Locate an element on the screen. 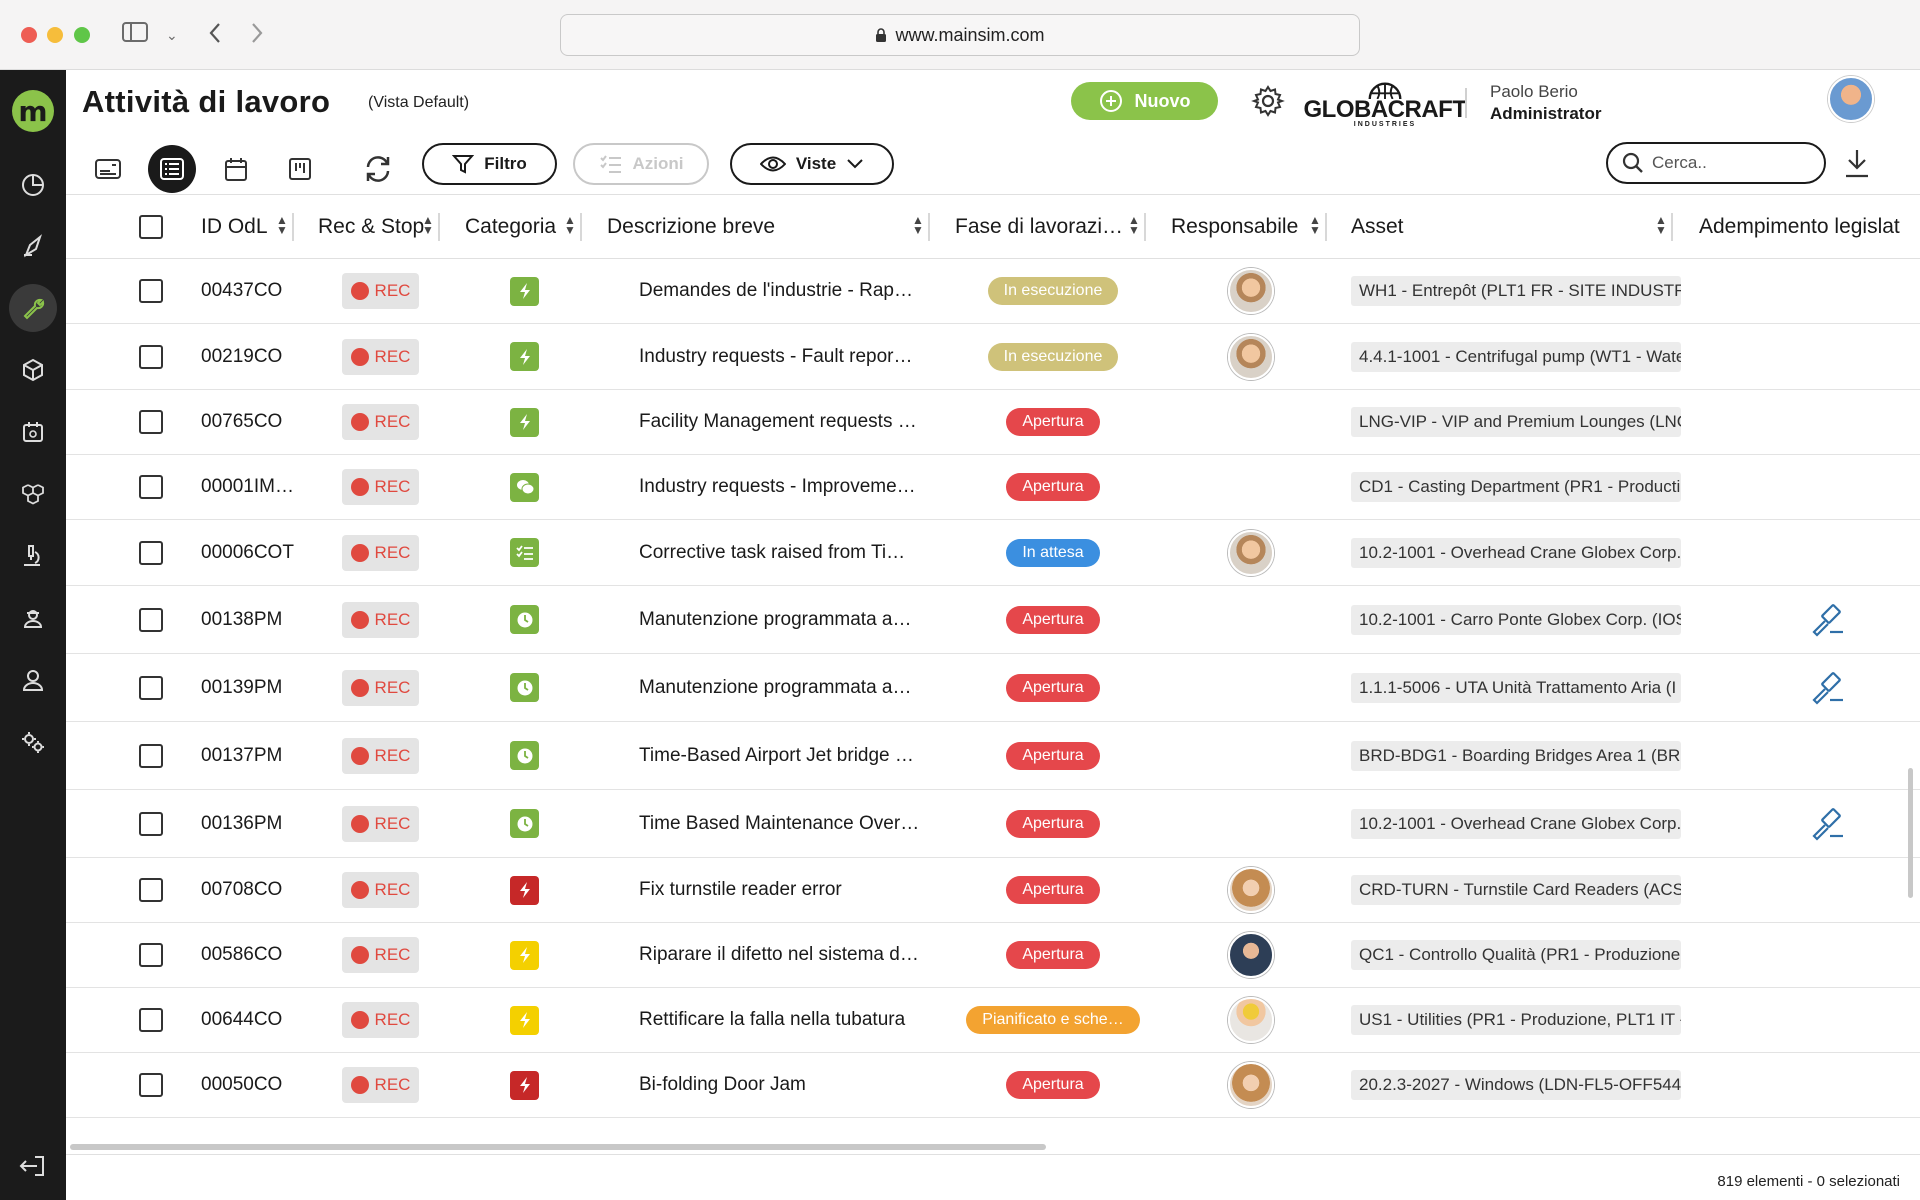 The image size is (1920, 1200). maximize-window-button is located at coordinates (82, 35).